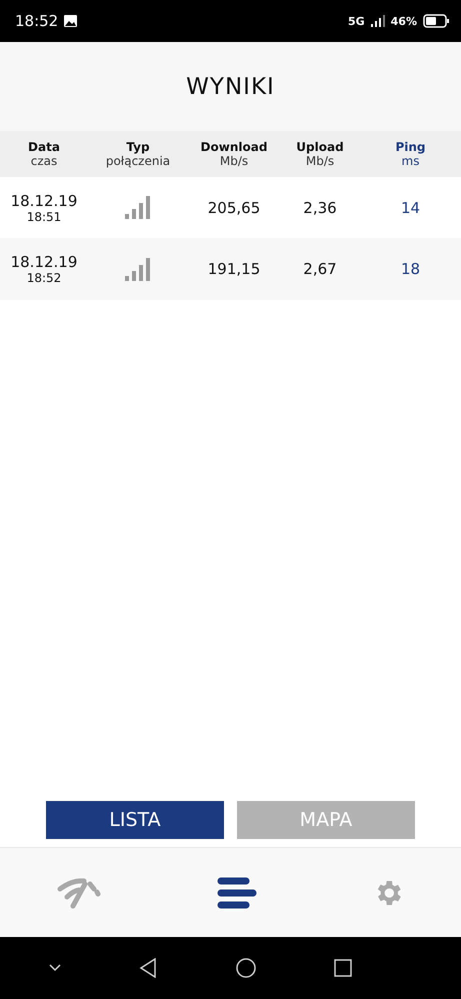  What do you see at coordinates (44, 161) in the screenshot?
I see `column-unit: czas` at bounding box center [44, 161].